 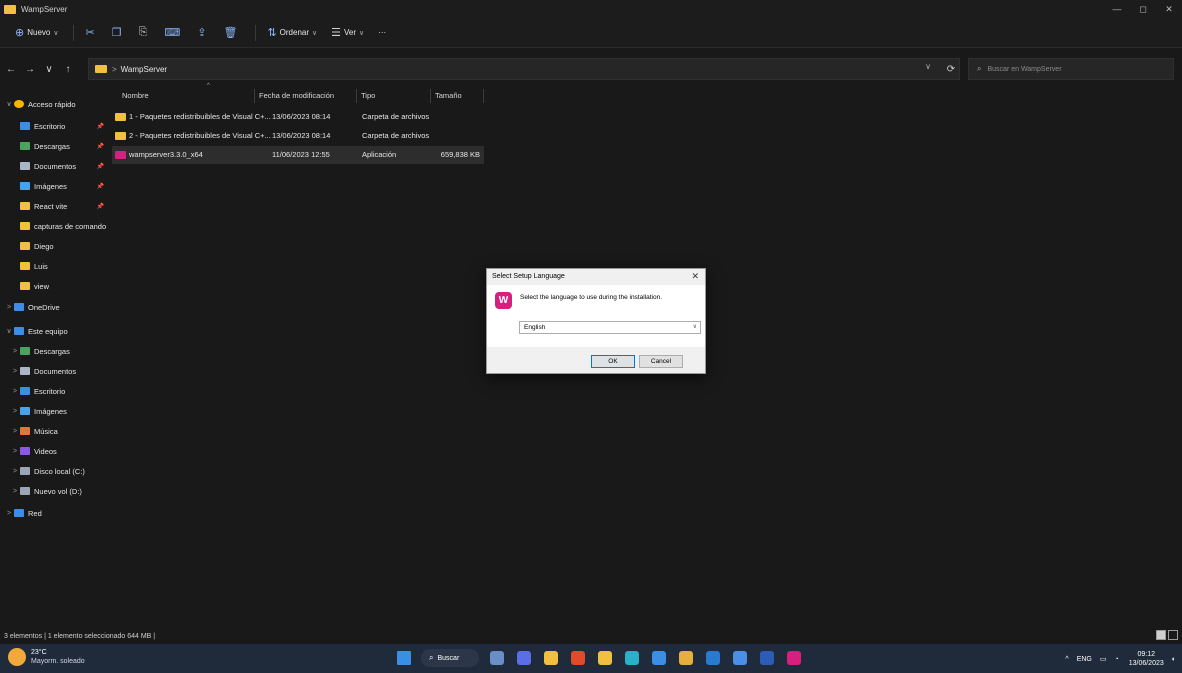 I want to click on sidebar-item-label: Escritorio, so click(x=50, y=391).